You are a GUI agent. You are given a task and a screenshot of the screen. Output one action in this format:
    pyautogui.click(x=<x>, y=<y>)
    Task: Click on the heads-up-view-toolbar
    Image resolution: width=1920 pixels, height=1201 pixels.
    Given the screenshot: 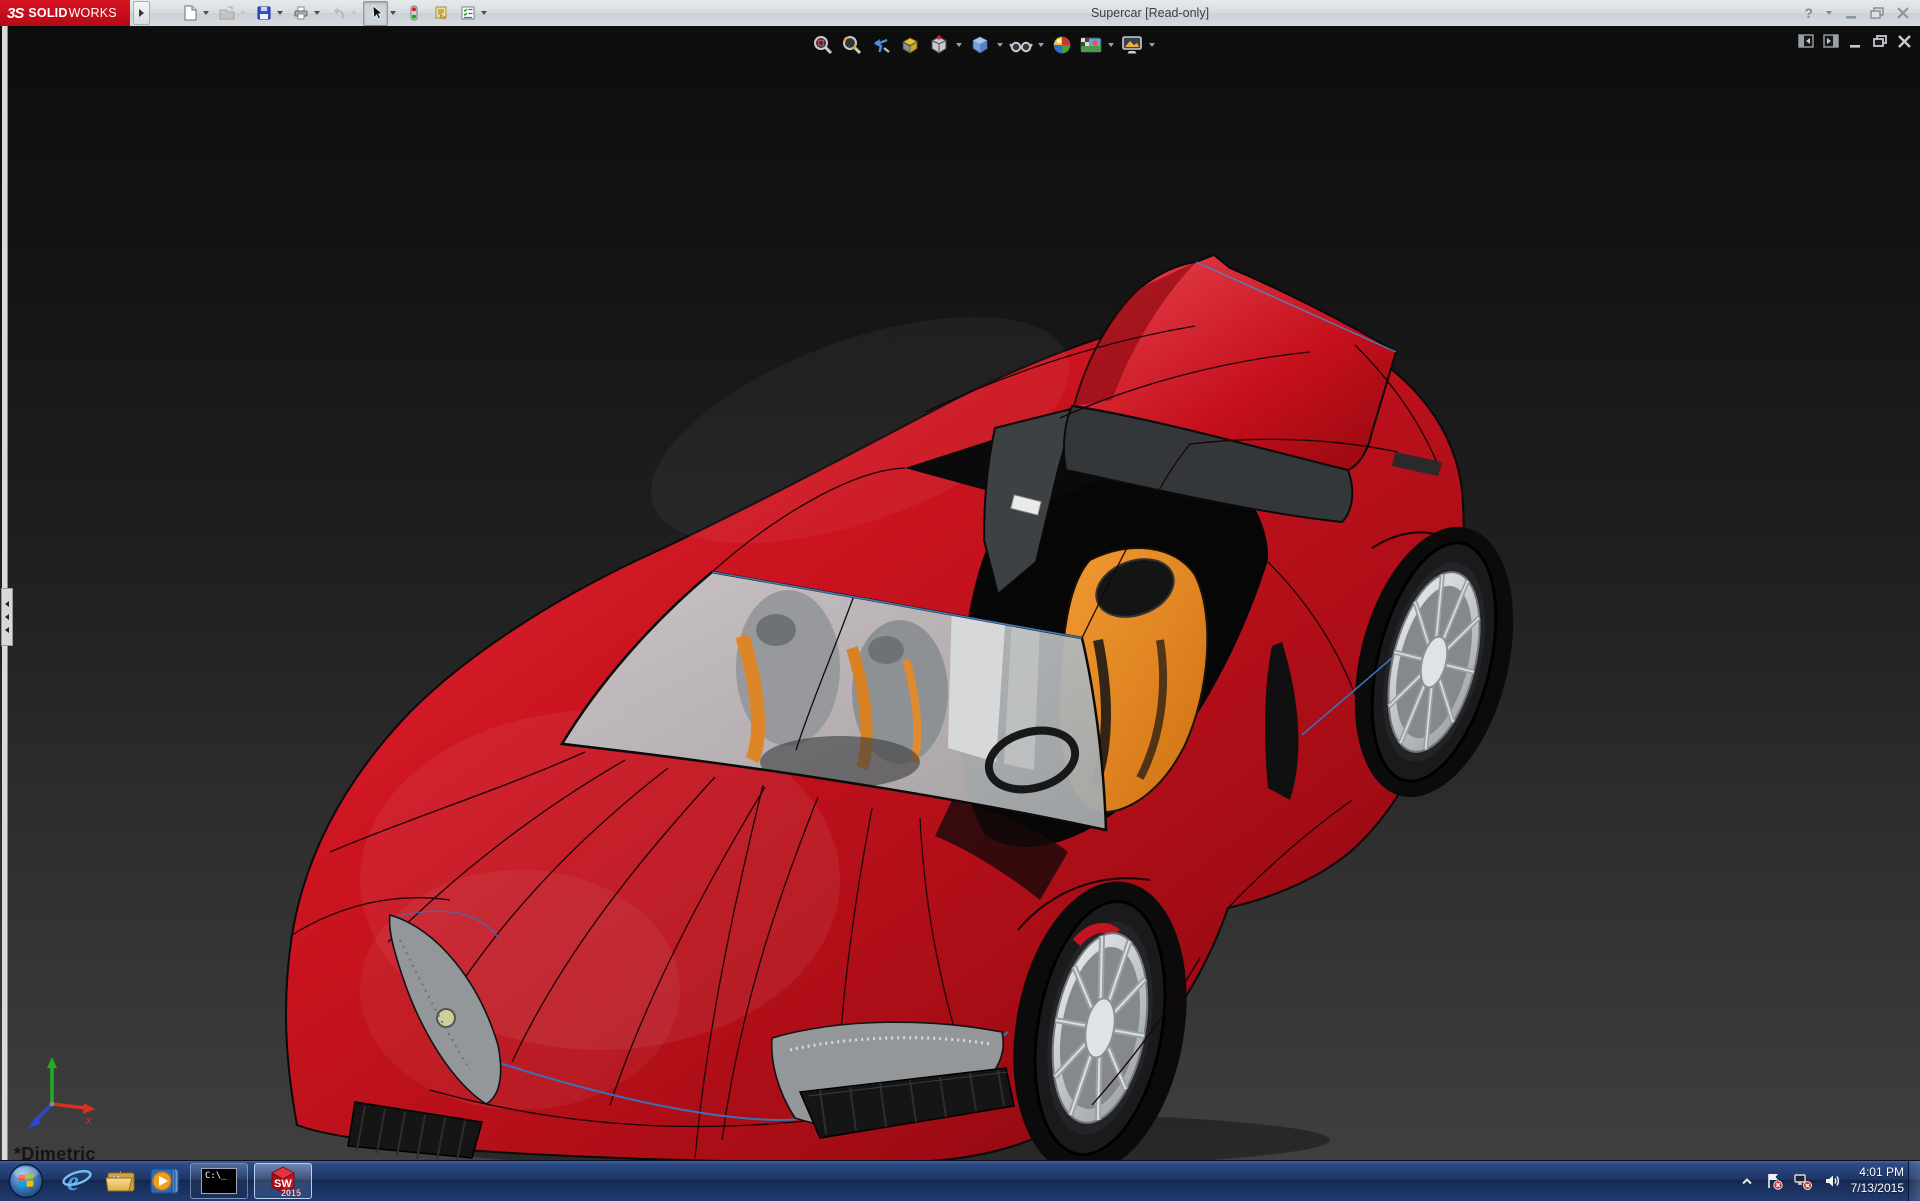 What is the action you would take?
    pyautogui.click(x=983, y=44)
    